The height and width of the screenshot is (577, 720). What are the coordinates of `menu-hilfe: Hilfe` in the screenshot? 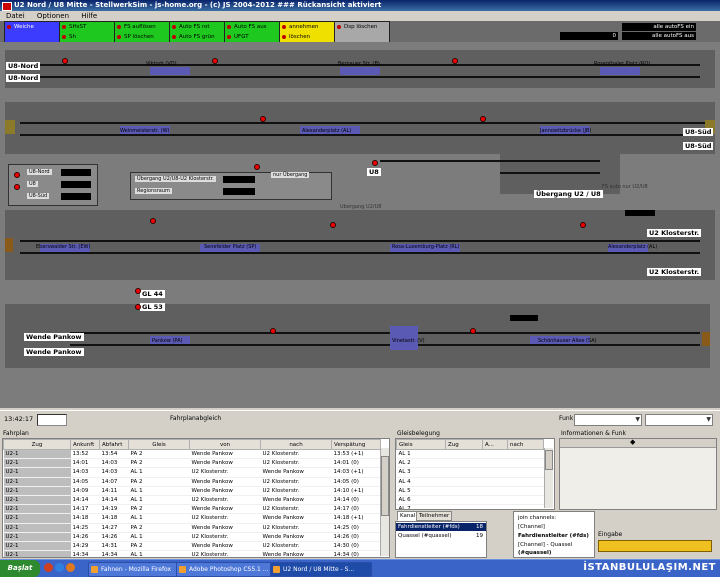 It's located at (89, 16).